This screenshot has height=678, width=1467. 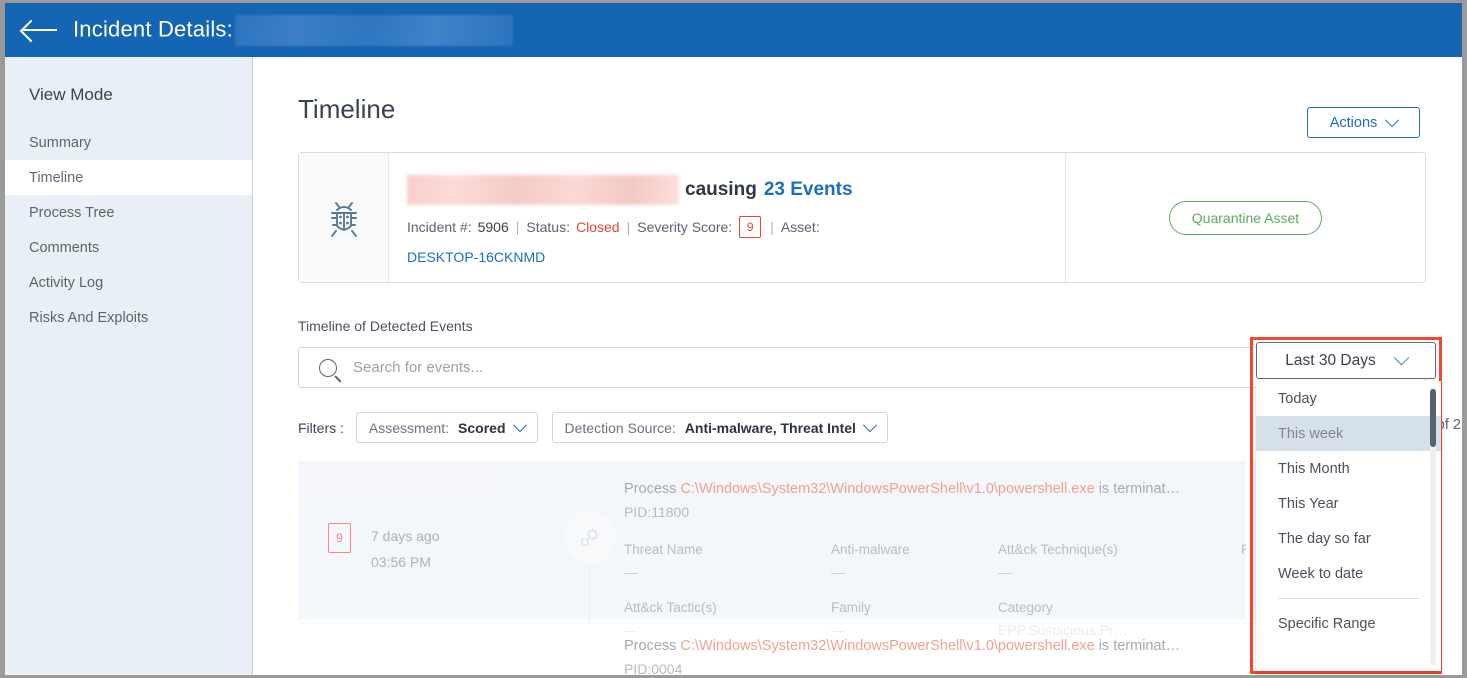 What do you see at coordinates (128, 142) in the screenshot?
I see `sidebar-item-summary: Summary` at bounding box center [128, 142].